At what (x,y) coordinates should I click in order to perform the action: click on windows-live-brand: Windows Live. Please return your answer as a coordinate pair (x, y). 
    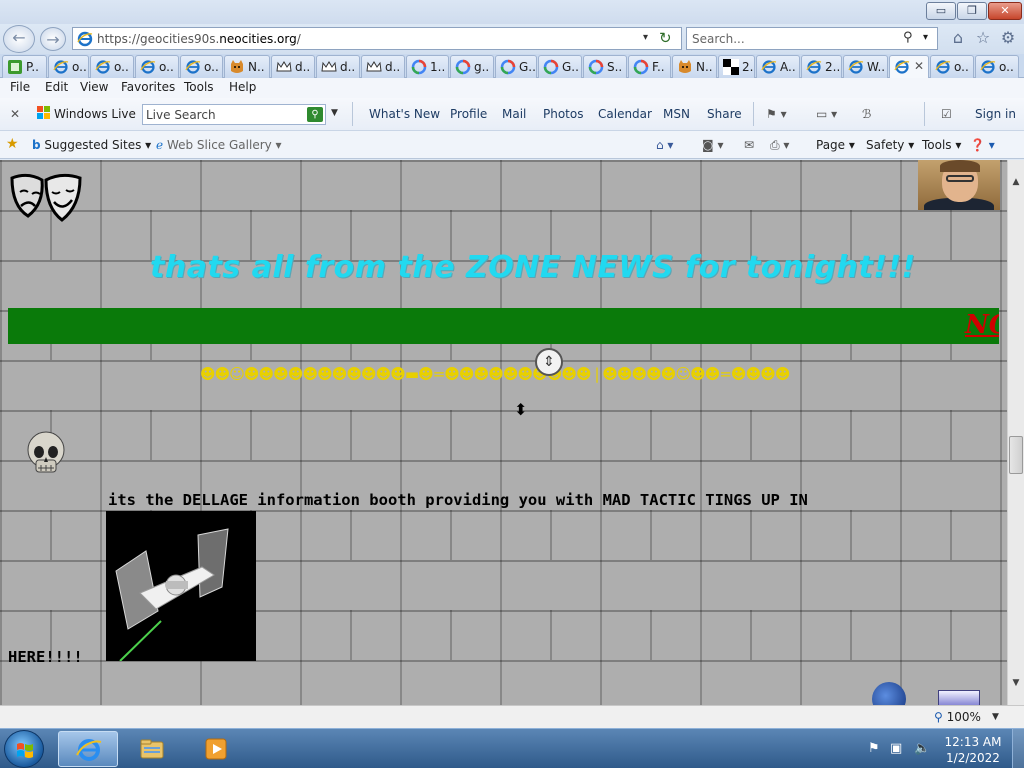
    Looking at the image, I should click on (86, 113).